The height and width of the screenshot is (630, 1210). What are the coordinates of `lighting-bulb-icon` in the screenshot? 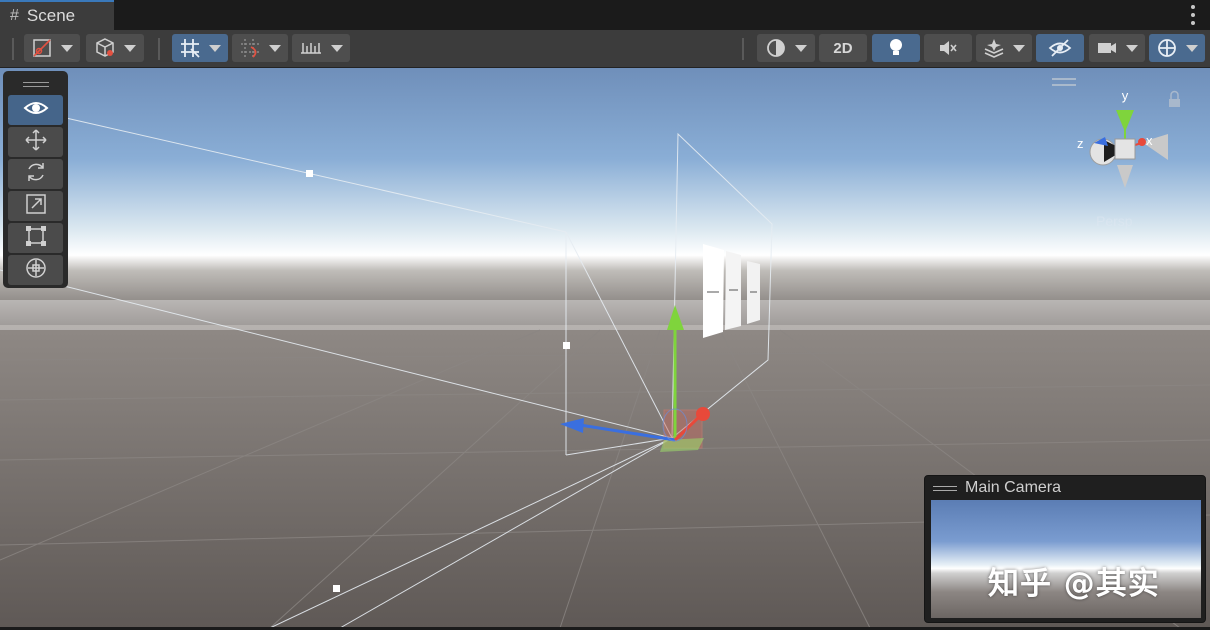 It's located at (896, 48).